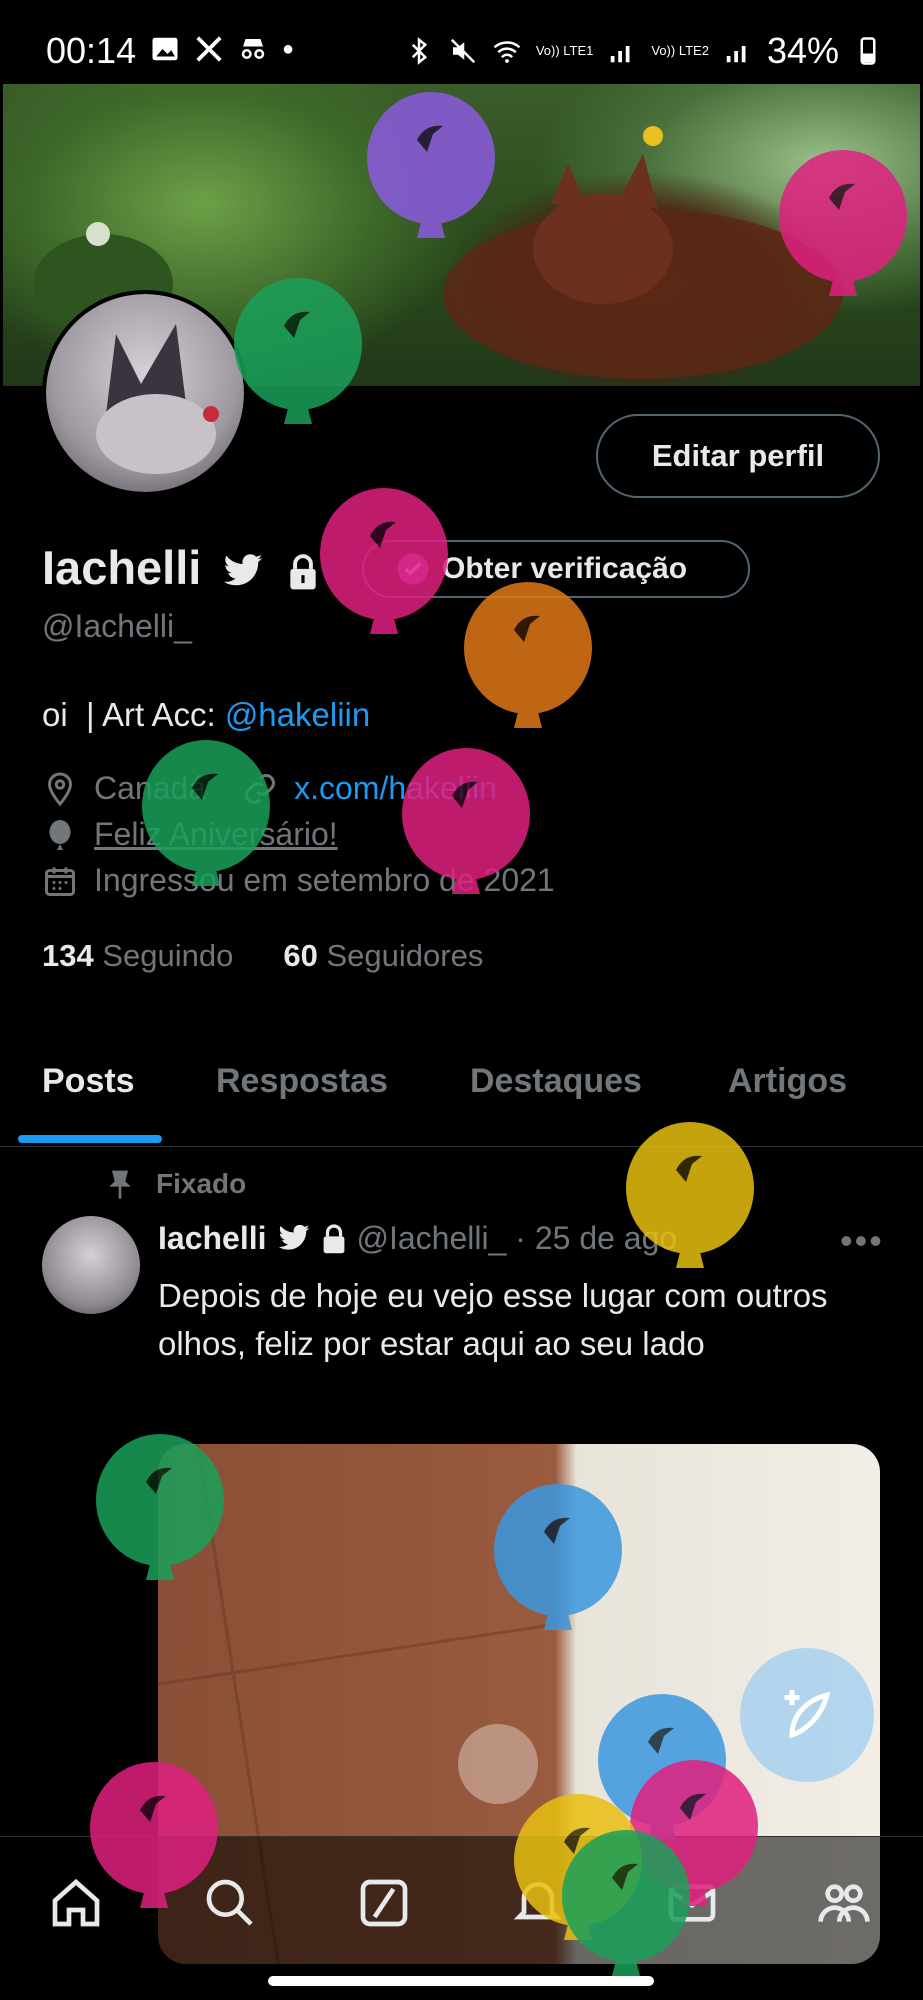 The width and height of the screenshot is (923, 2000). I want to click on compose-feather-icon, so click(807, 1714).